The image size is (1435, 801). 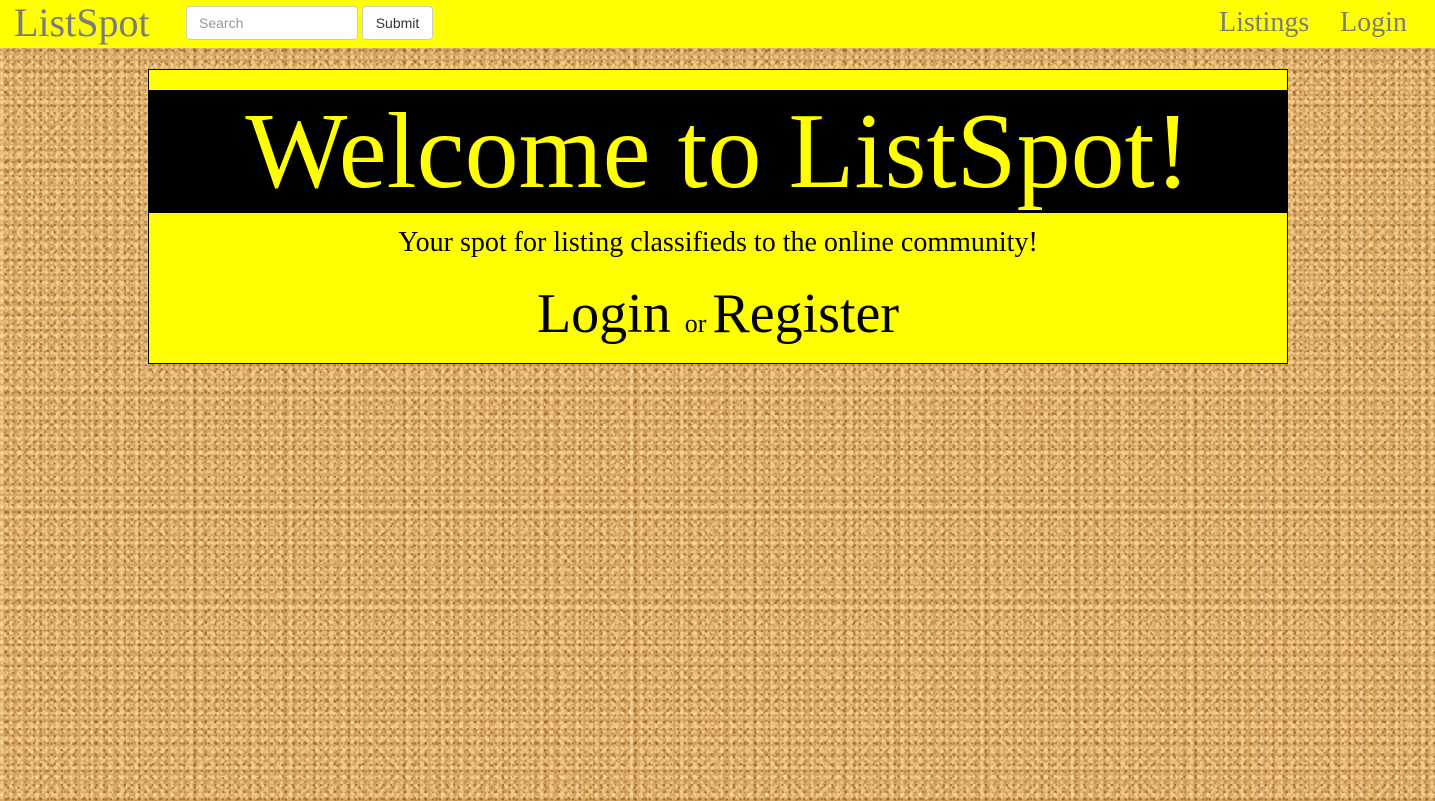 I want to click on navbar: ListSpot Submit Listings Login, so click(x=717, y=24).